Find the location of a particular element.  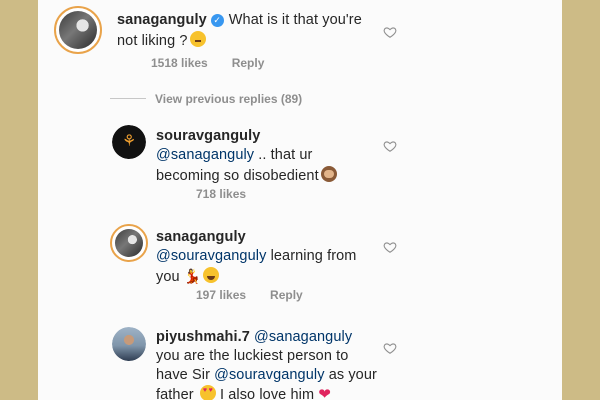

comment-body: you are the luckiest person to is located at coordinates (252, 356).